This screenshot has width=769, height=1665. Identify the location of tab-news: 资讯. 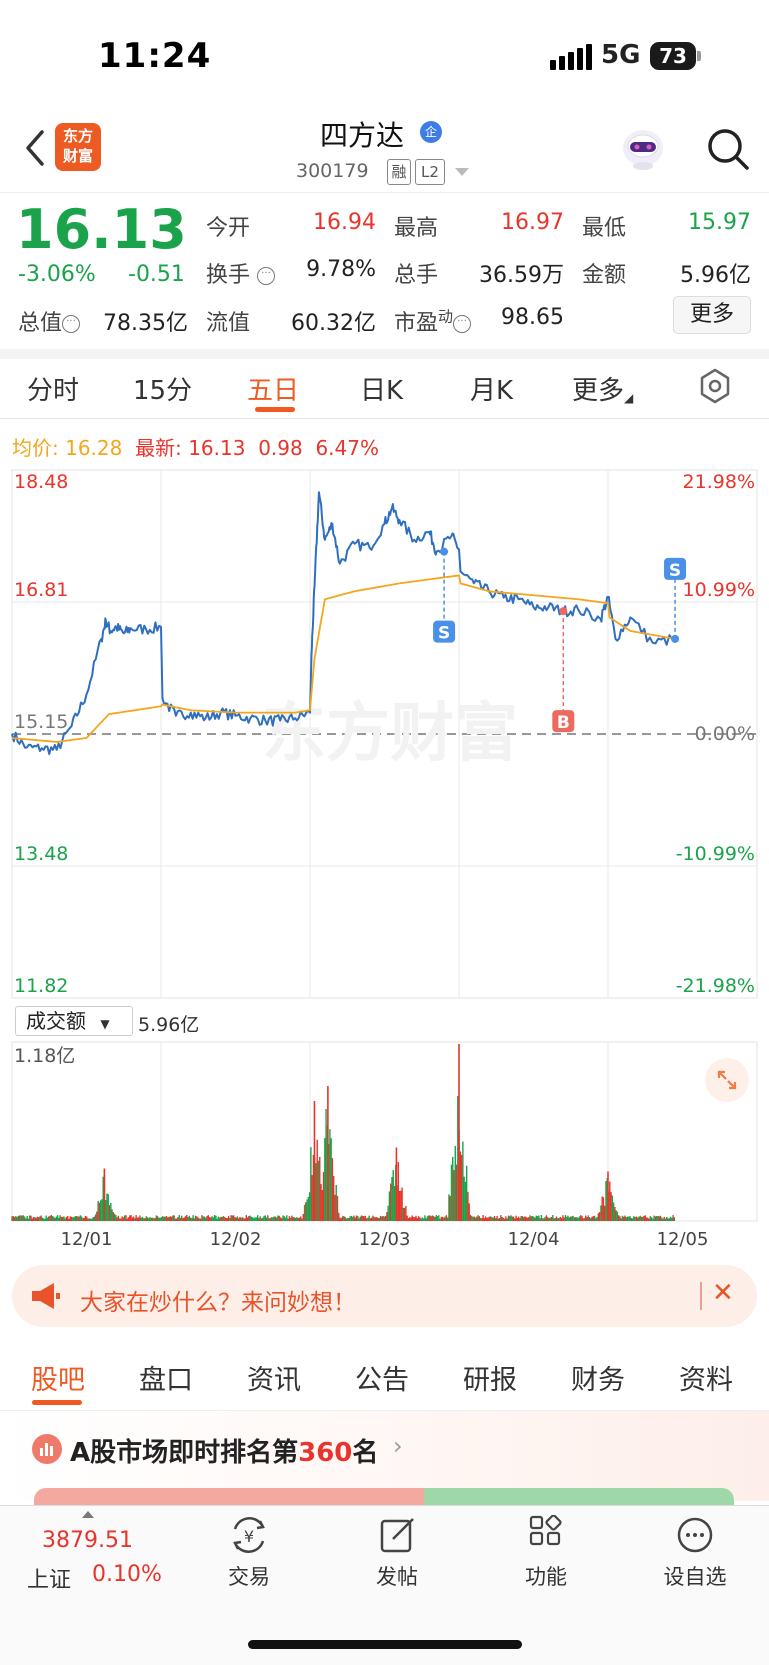
(274, 1377).